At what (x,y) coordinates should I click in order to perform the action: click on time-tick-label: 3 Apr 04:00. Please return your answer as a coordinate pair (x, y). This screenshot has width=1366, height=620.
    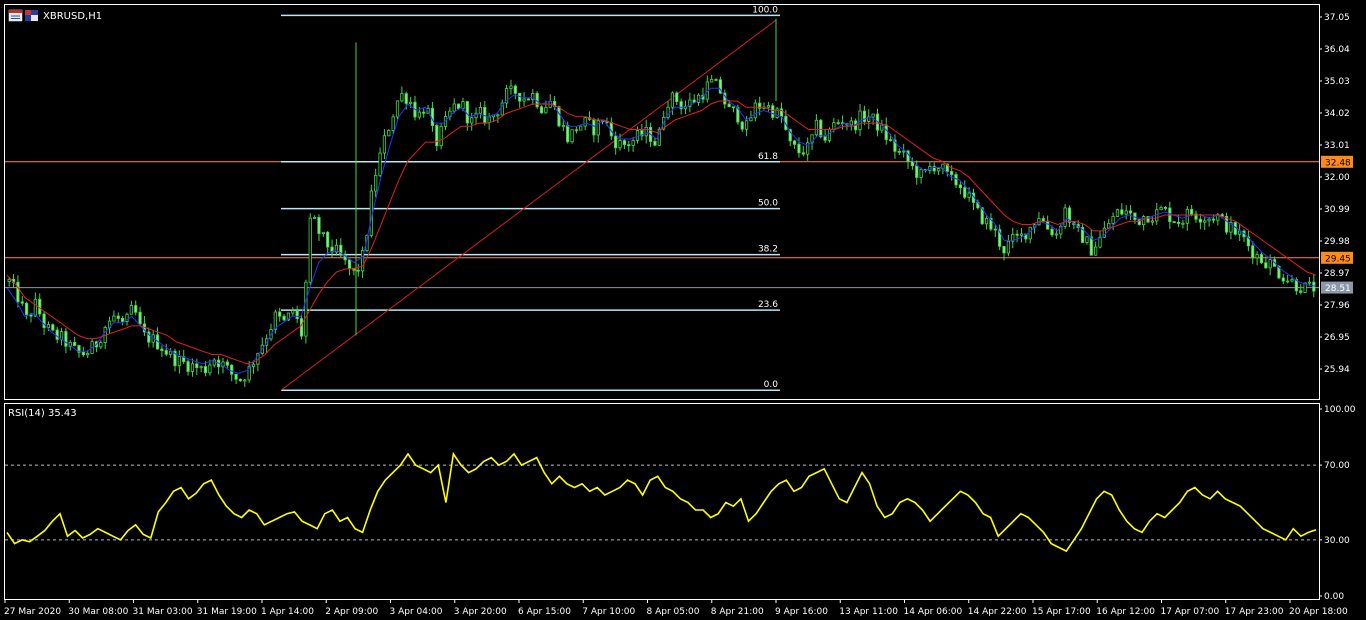
    Looking at the image, I should click on (416, 612).